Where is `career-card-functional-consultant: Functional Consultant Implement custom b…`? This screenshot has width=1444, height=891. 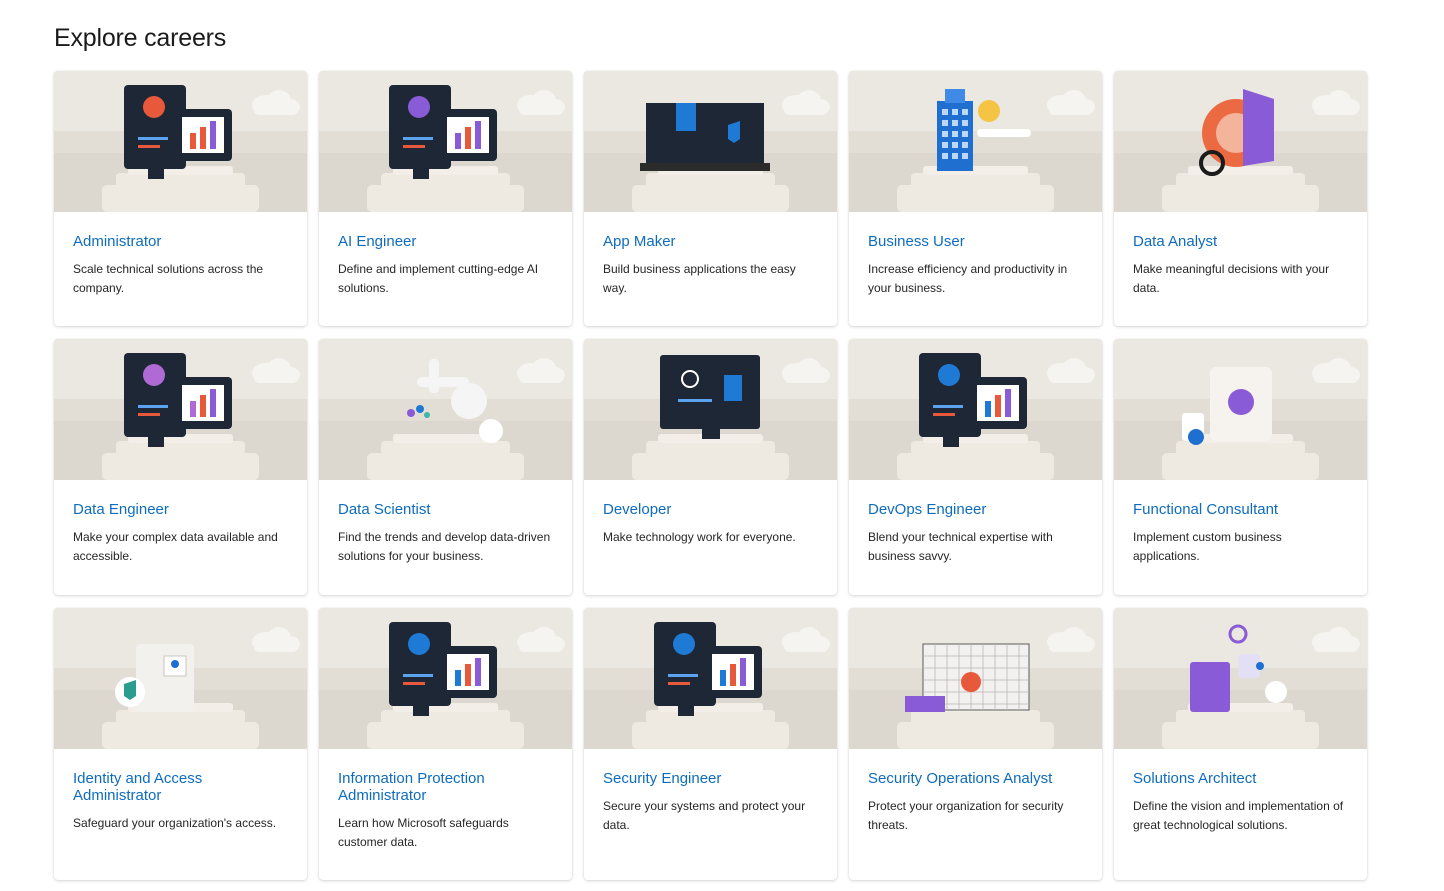 career-card-functional-consultant: Functional Consultant Implement custom b… is located at coordinates (1240, 467).